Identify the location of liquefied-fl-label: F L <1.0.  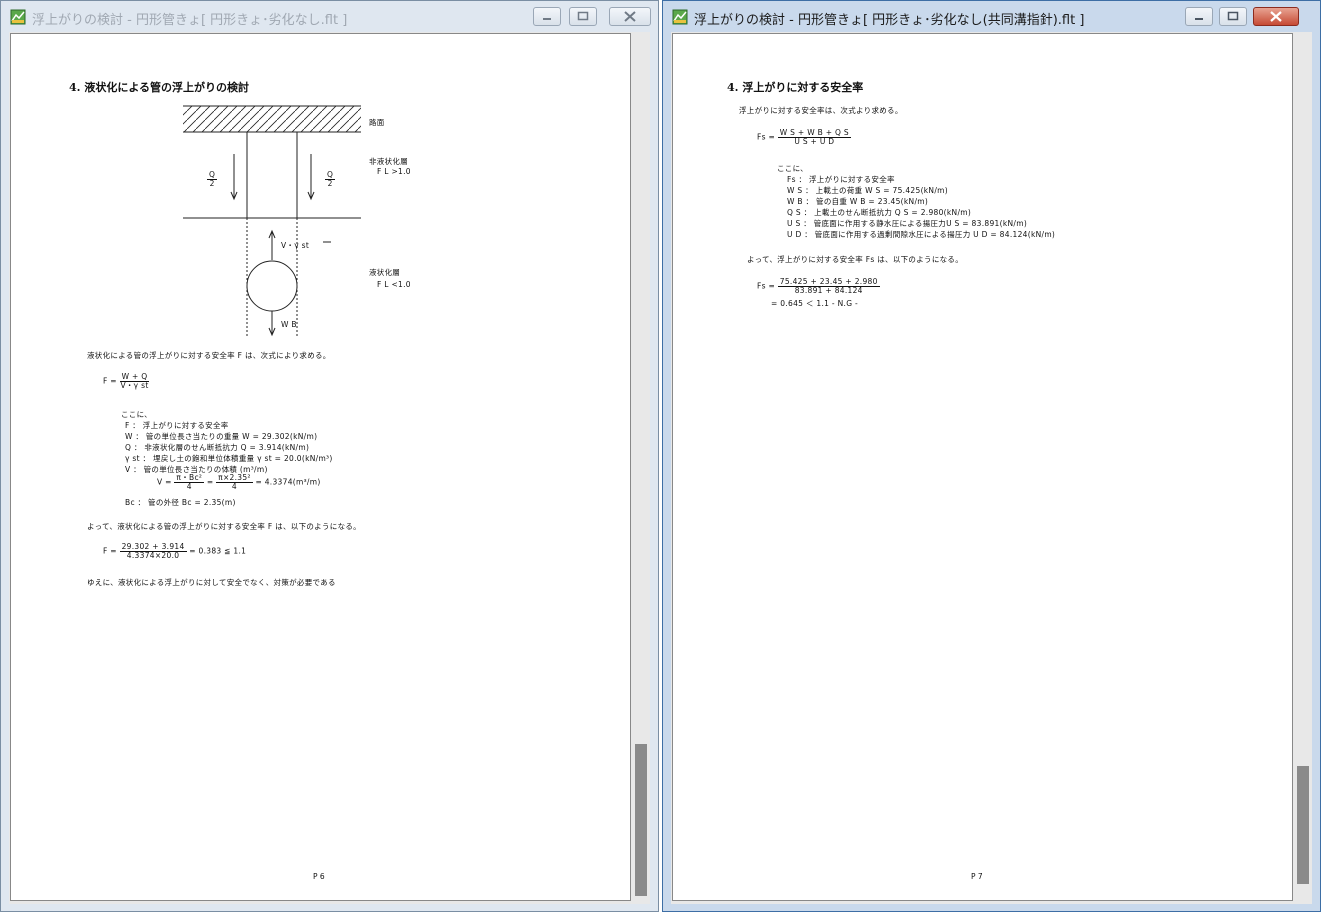
(394, 284).